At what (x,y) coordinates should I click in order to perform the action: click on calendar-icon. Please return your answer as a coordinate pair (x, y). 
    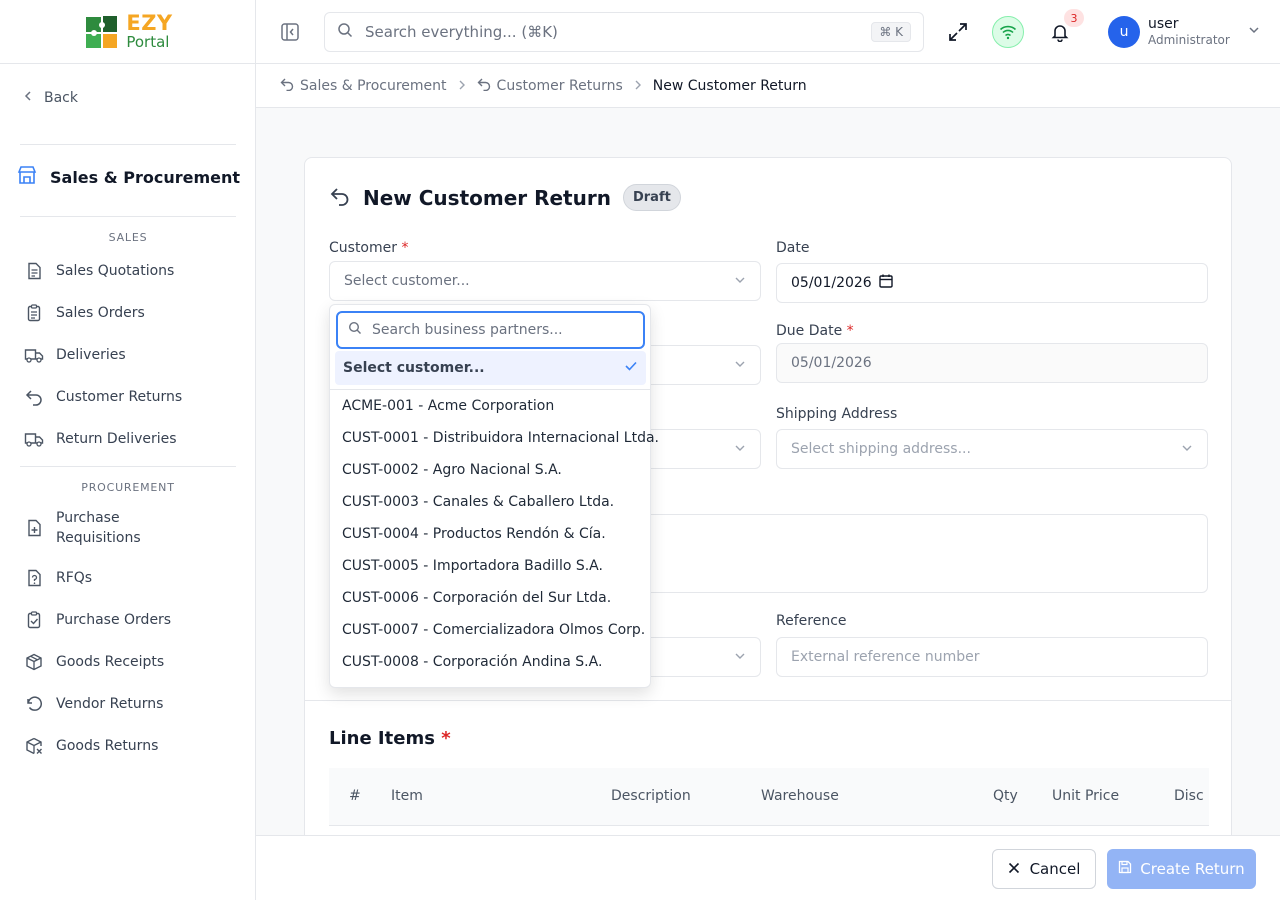
    Looking at the image, I should click on (886, 283).